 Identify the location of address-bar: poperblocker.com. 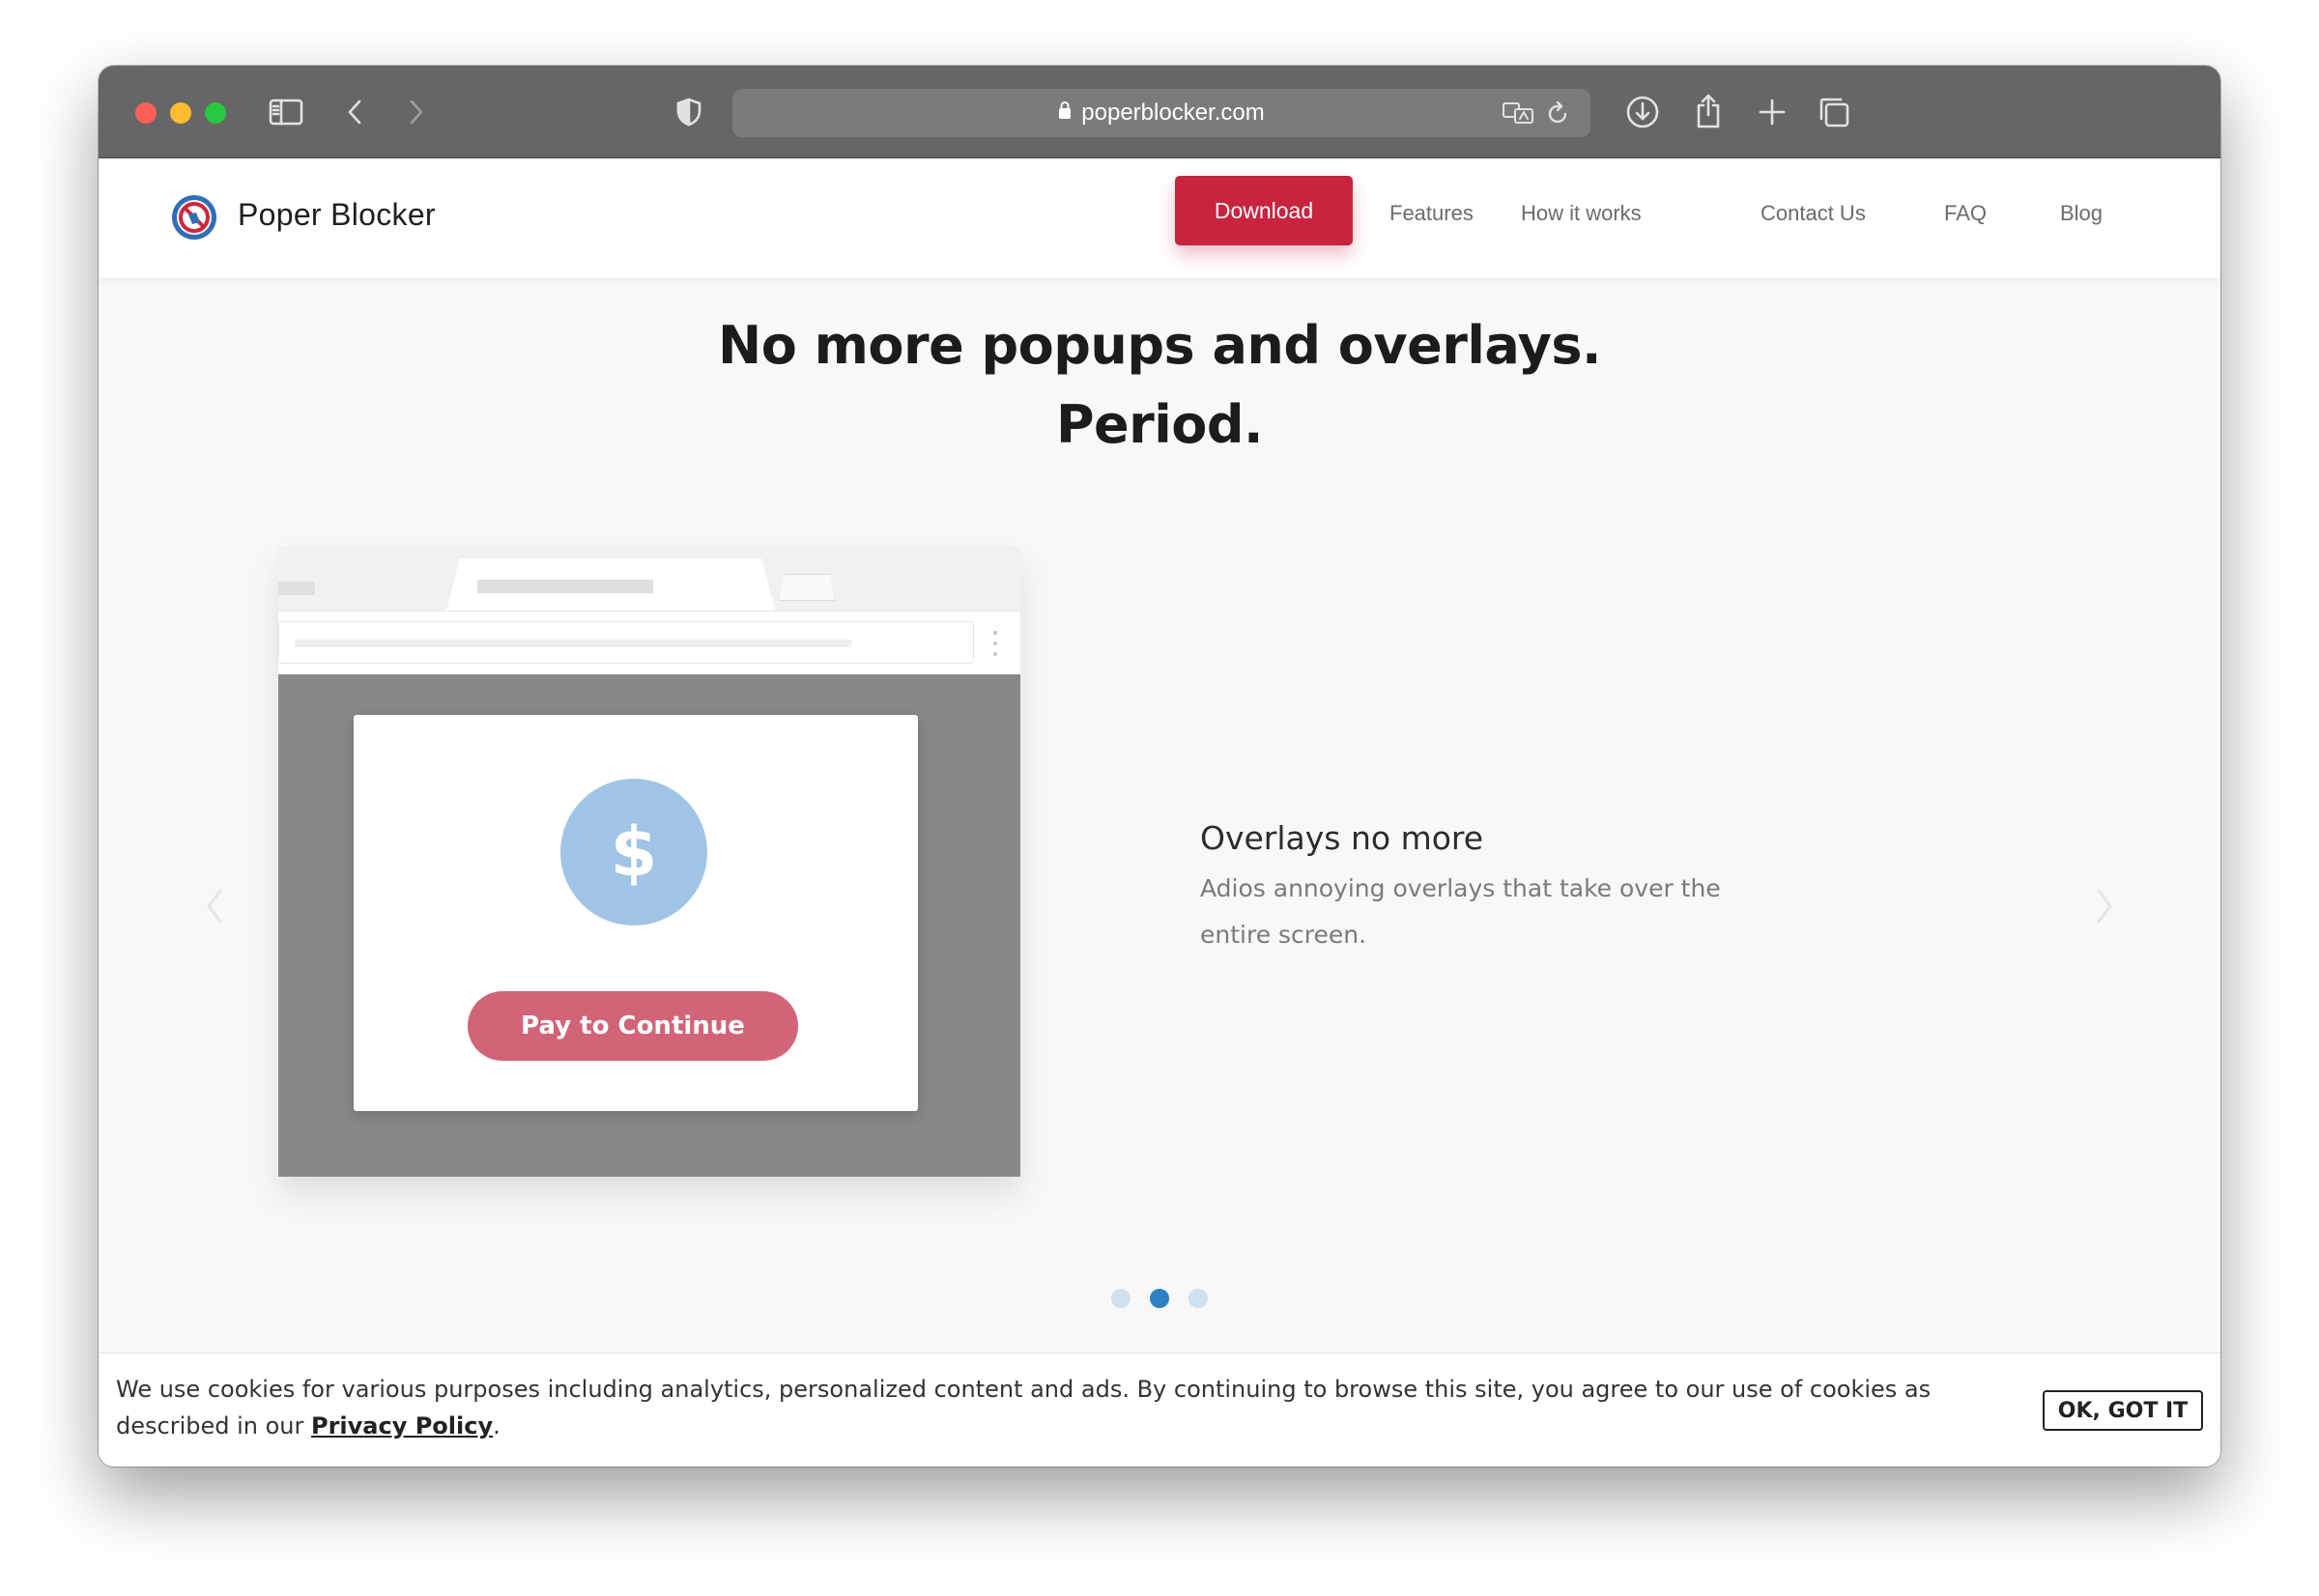
(1161, 113).